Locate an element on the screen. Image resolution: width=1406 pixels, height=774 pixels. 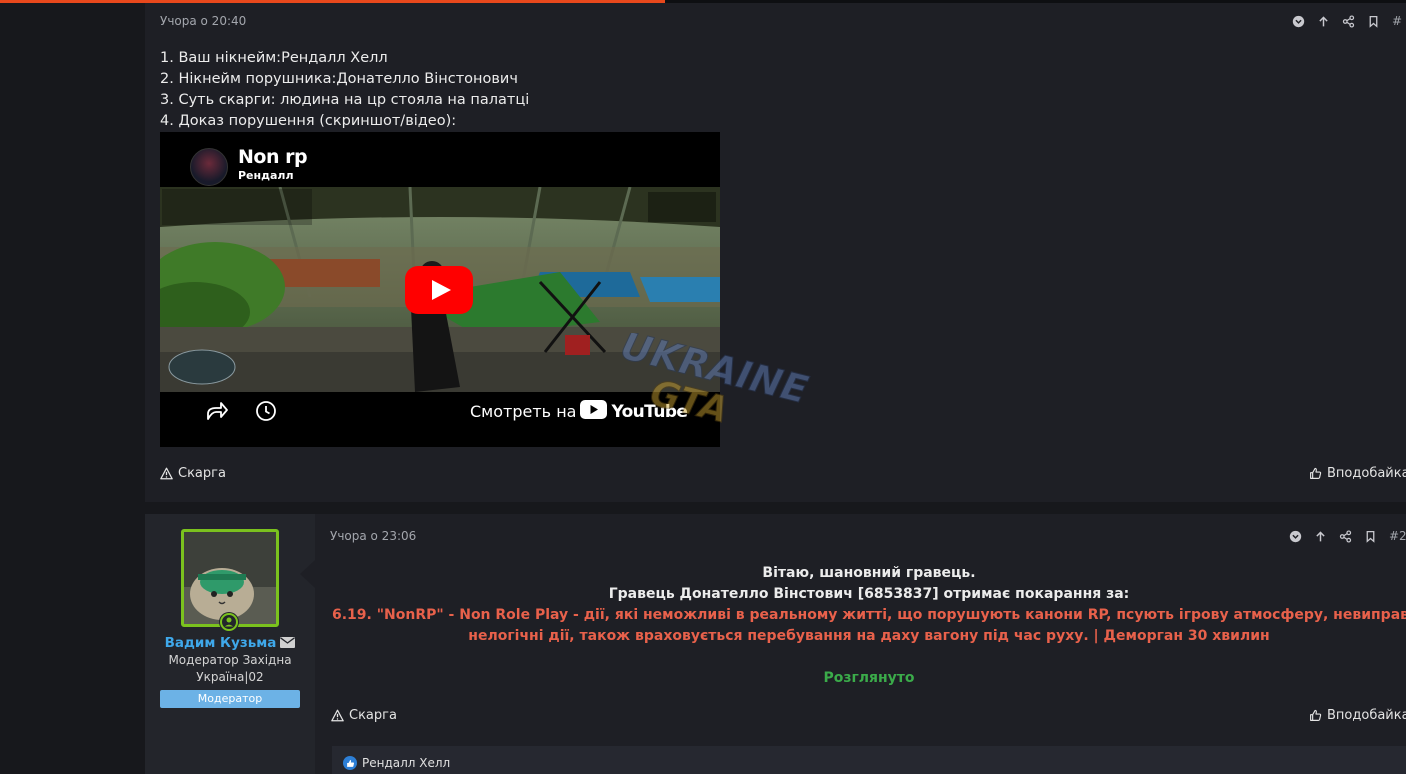
watch-later-icon is located at coordinates (266, 413).